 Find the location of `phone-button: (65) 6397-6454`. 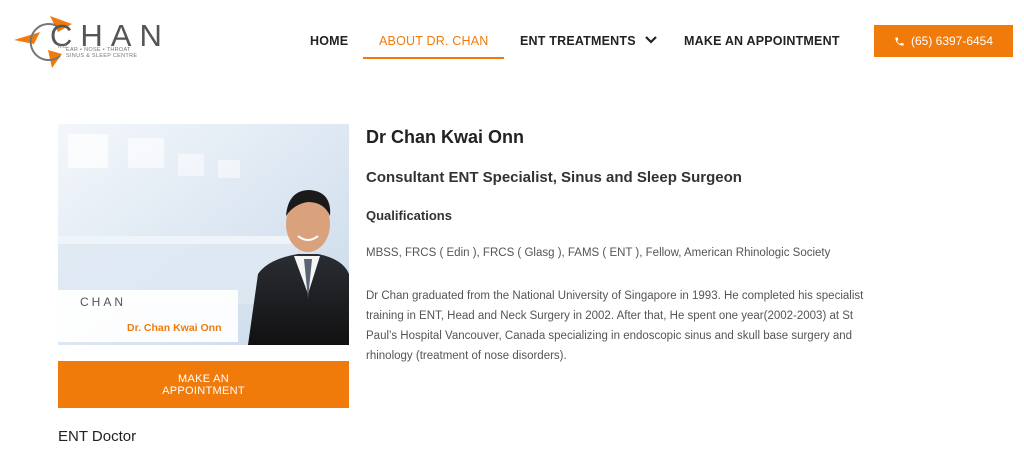

phone-button: (65) 6397-6454 is located at coordinates (943, 41).